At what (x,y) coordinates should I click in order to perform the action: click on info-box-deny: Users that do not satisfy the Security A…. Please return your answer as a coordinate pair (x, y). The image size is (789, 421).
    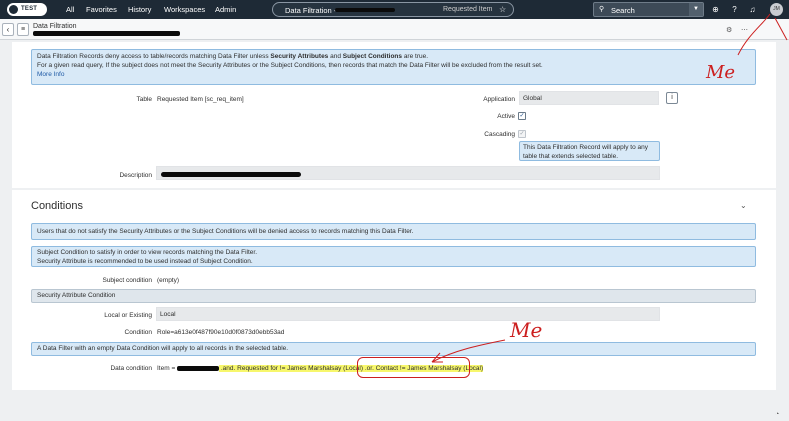
    Looking at the image, I should click on (393, 231).